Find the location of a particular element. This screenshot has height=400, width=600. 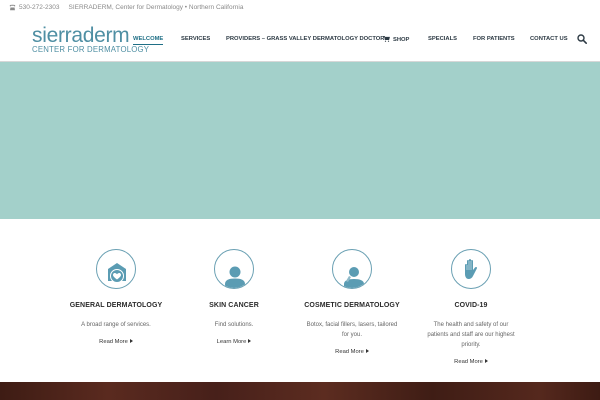

nav-for-patients: FOR PATIENTS is located at coordinates (494, 39).